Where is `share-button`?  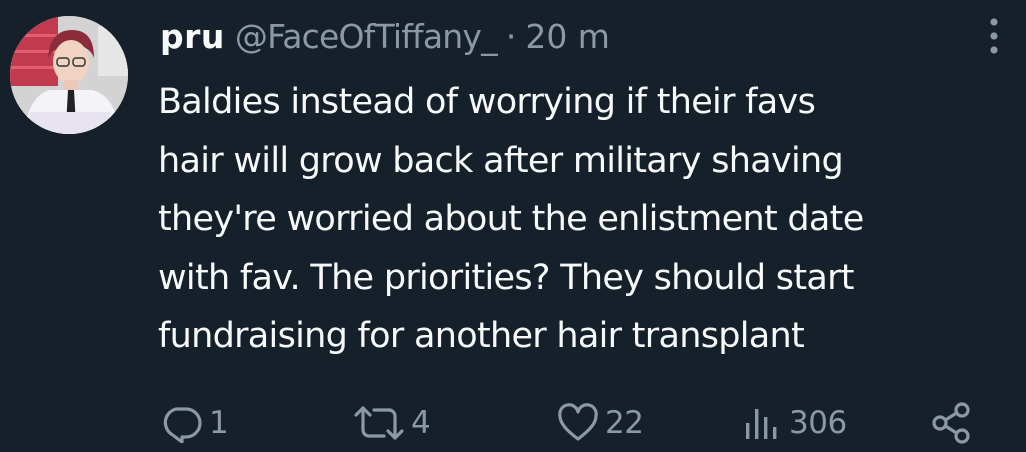
share-button is located at coordinates (951, 423).